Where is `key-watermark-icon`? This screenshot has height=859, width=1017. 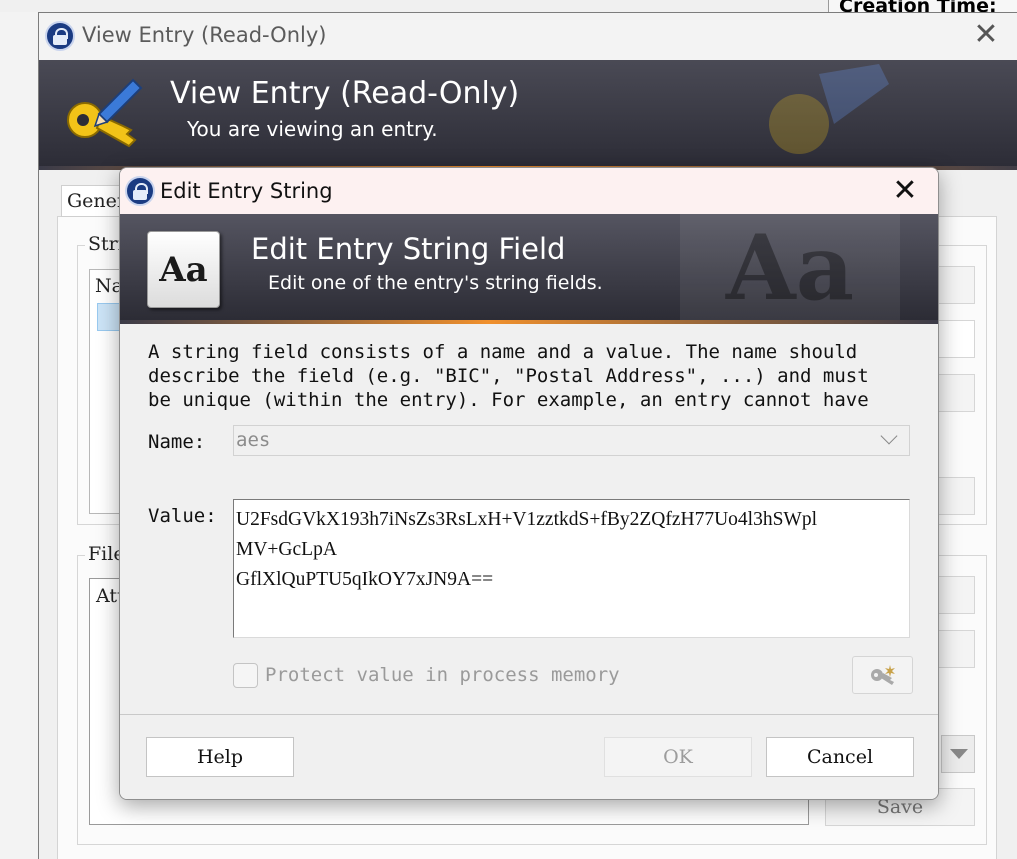
key-watermark-icon is located at coordinates (829, 109).